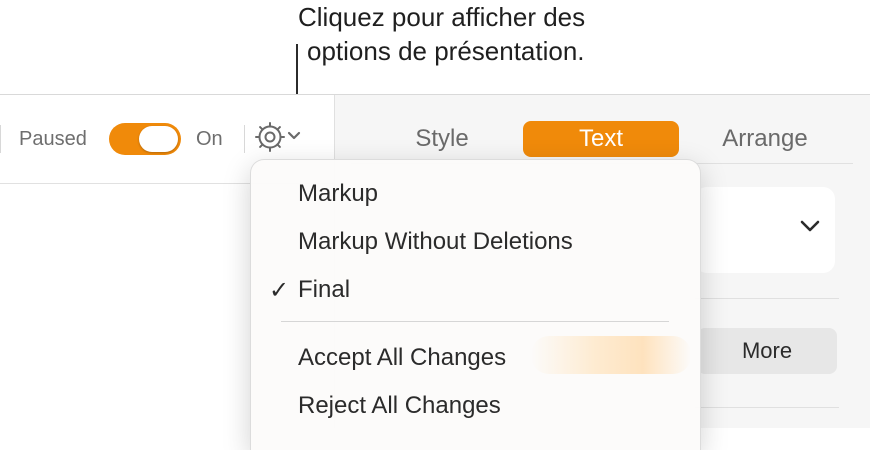  I want to click on view-options-button, so click(282, 137).